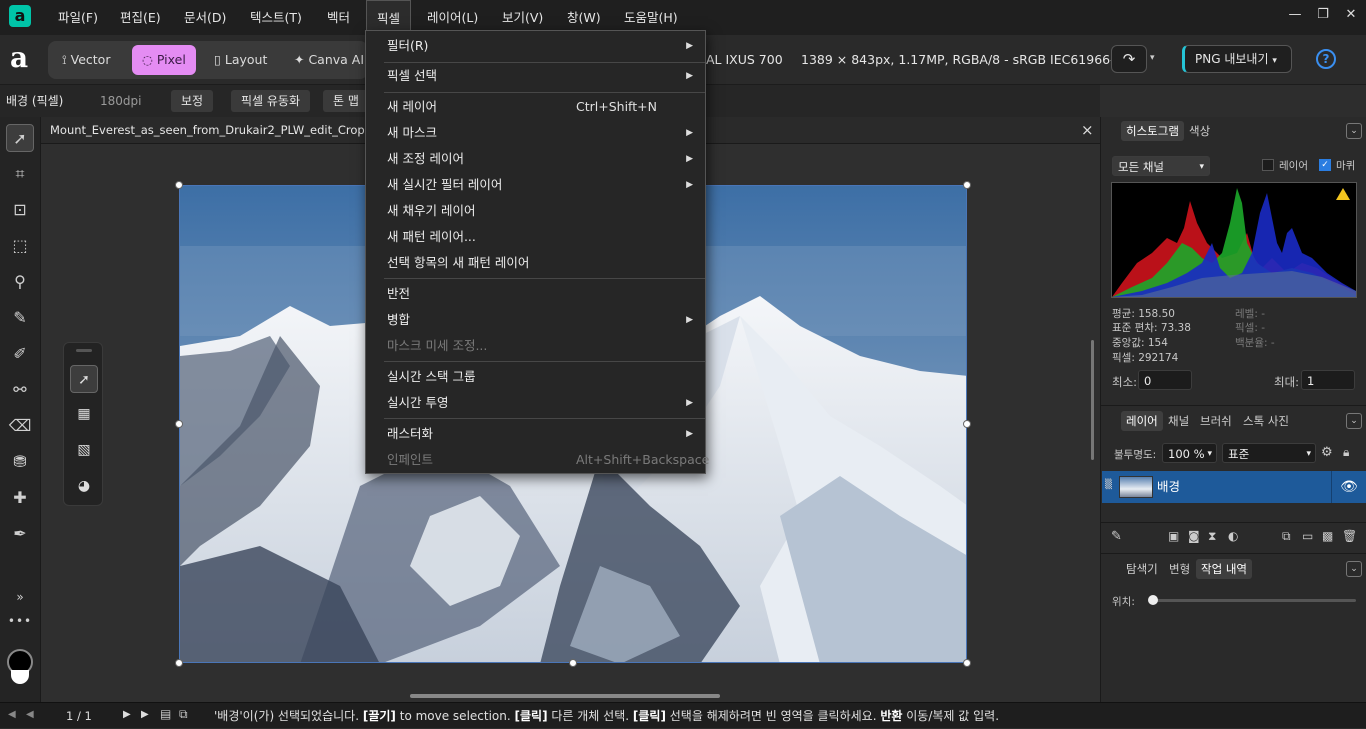 Image resolution: width=1366 pixels, height=729 pixels. What do you see at coordinates (535, 133) in the screenshot?
I see `menu-item-new-mask: 새 마스크 ▶` at bounding box center [535, 133].